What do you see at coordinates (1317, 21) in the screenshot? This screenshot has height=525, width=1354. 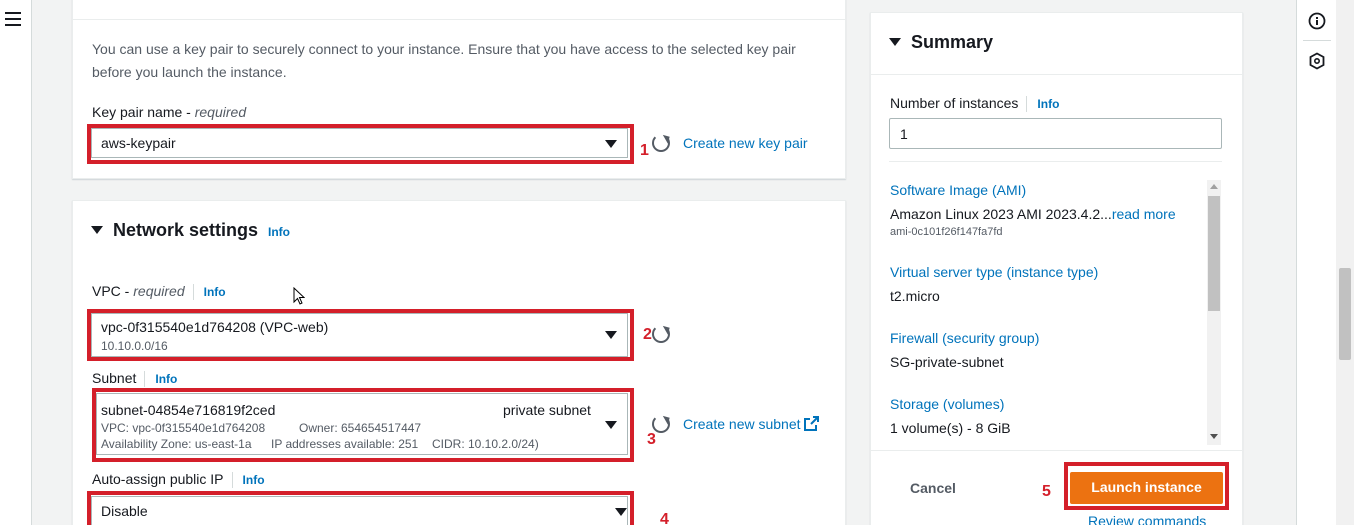 I see `info-circle-icon` at bounding box center [1317, 21].